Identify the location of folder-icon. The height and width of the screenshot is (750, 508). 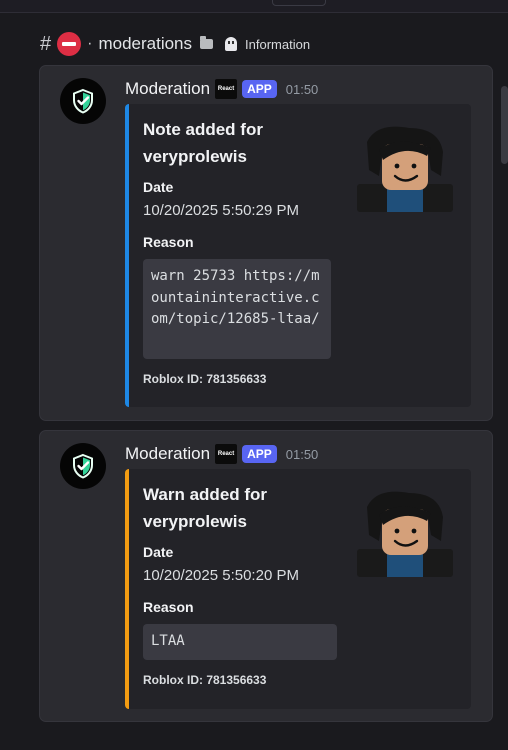
(207, 42).